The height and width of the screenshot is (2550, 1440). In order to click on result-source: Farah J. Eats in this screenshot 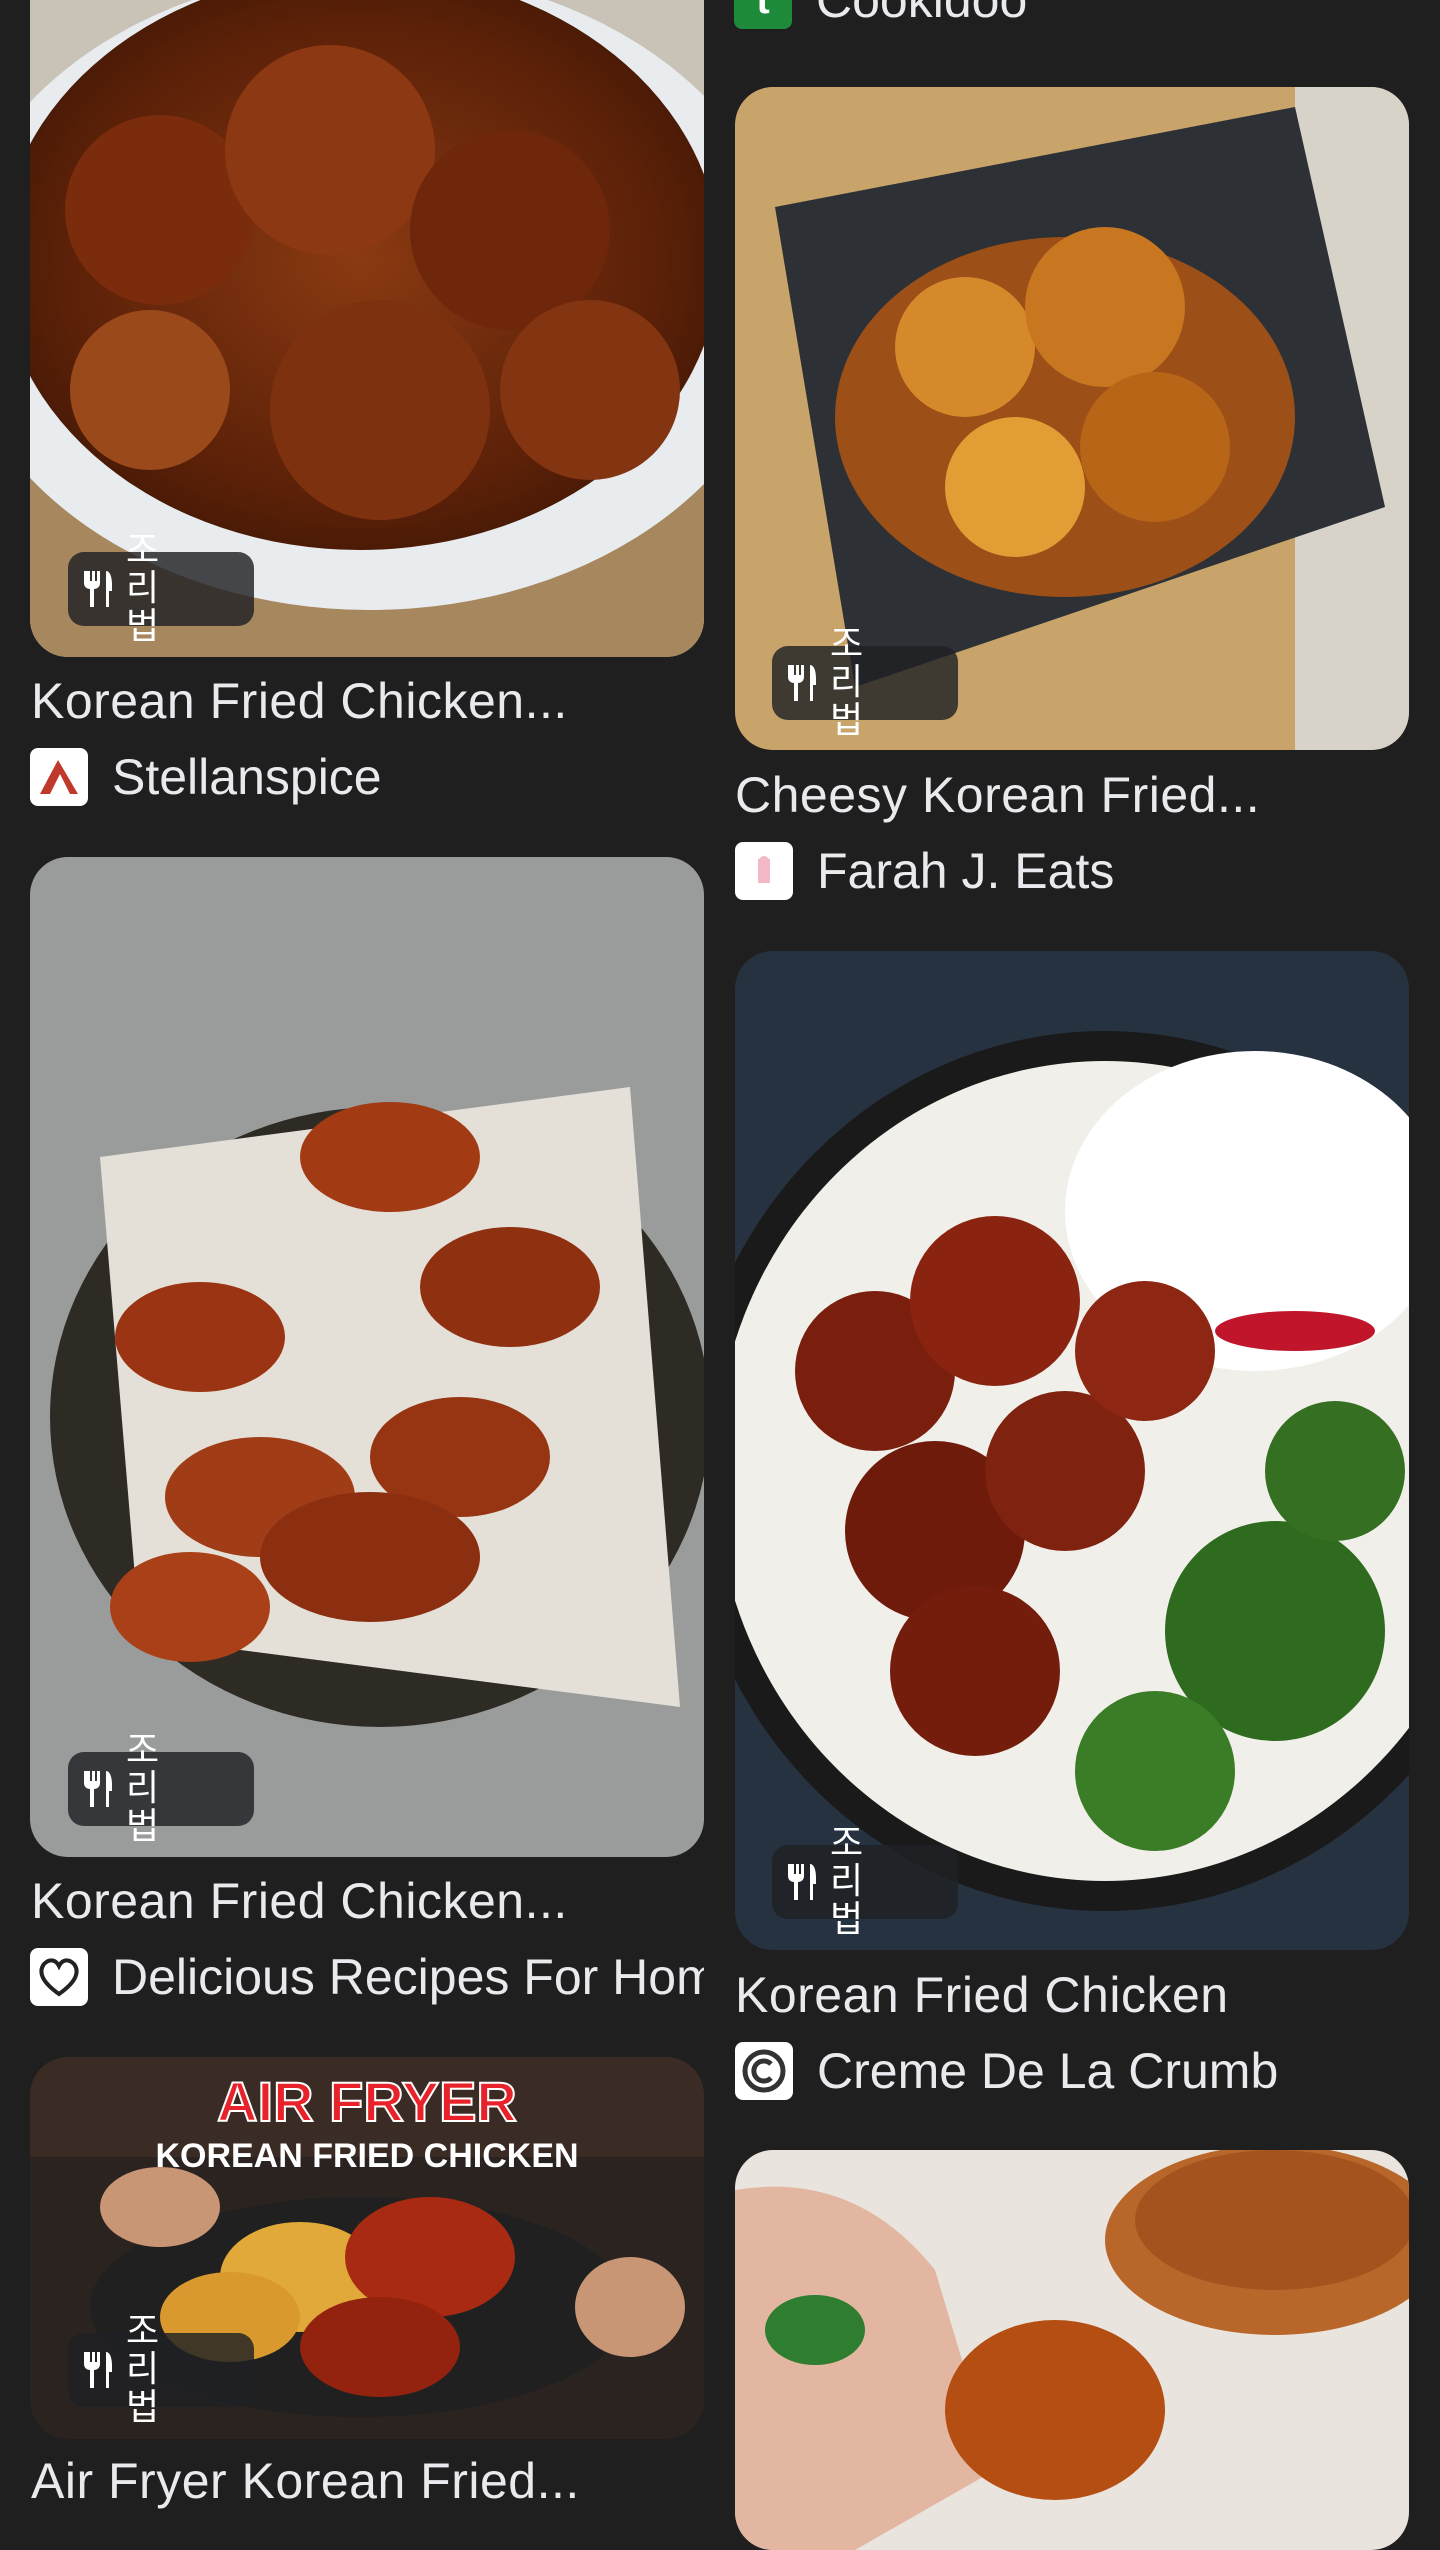, I will do `click(1072, 871)`.